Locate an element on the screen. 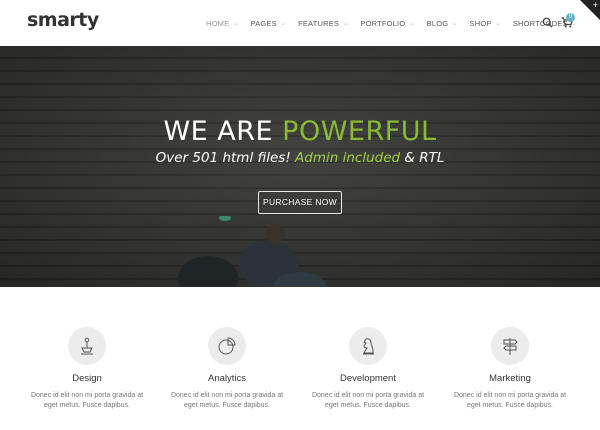 The image size is (600, 430). nav-item-label: SHORTCODES is located at coordinates (540, 23).